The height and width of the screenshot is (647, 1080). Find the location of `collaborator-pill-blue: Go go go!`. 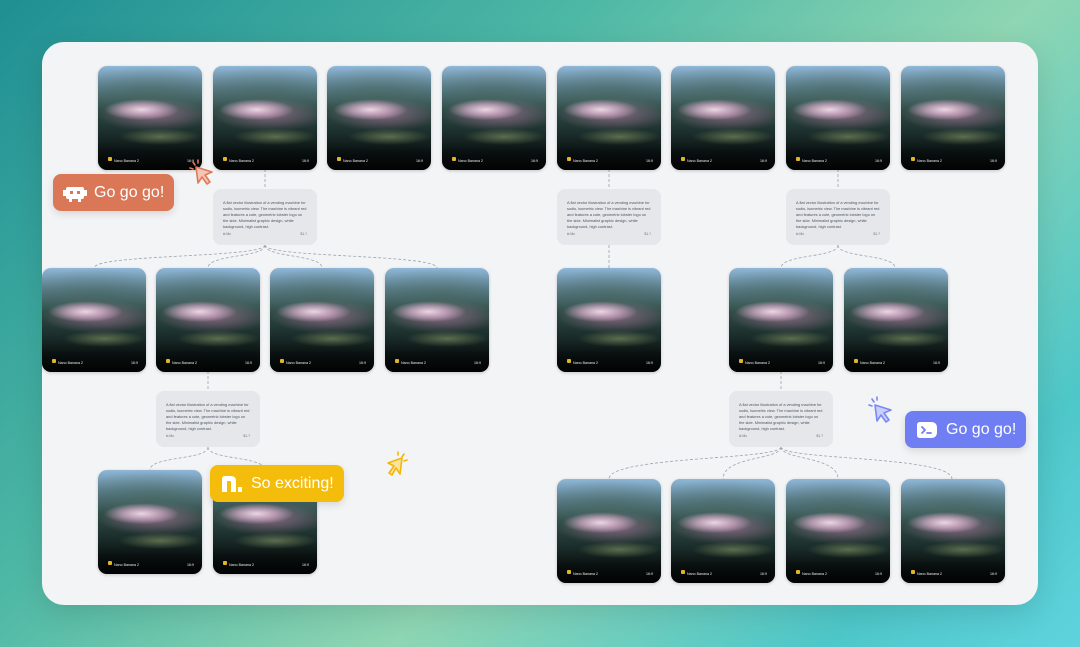

collaborator-pill-blue: Go go go! is located at coordinates (966, 429).